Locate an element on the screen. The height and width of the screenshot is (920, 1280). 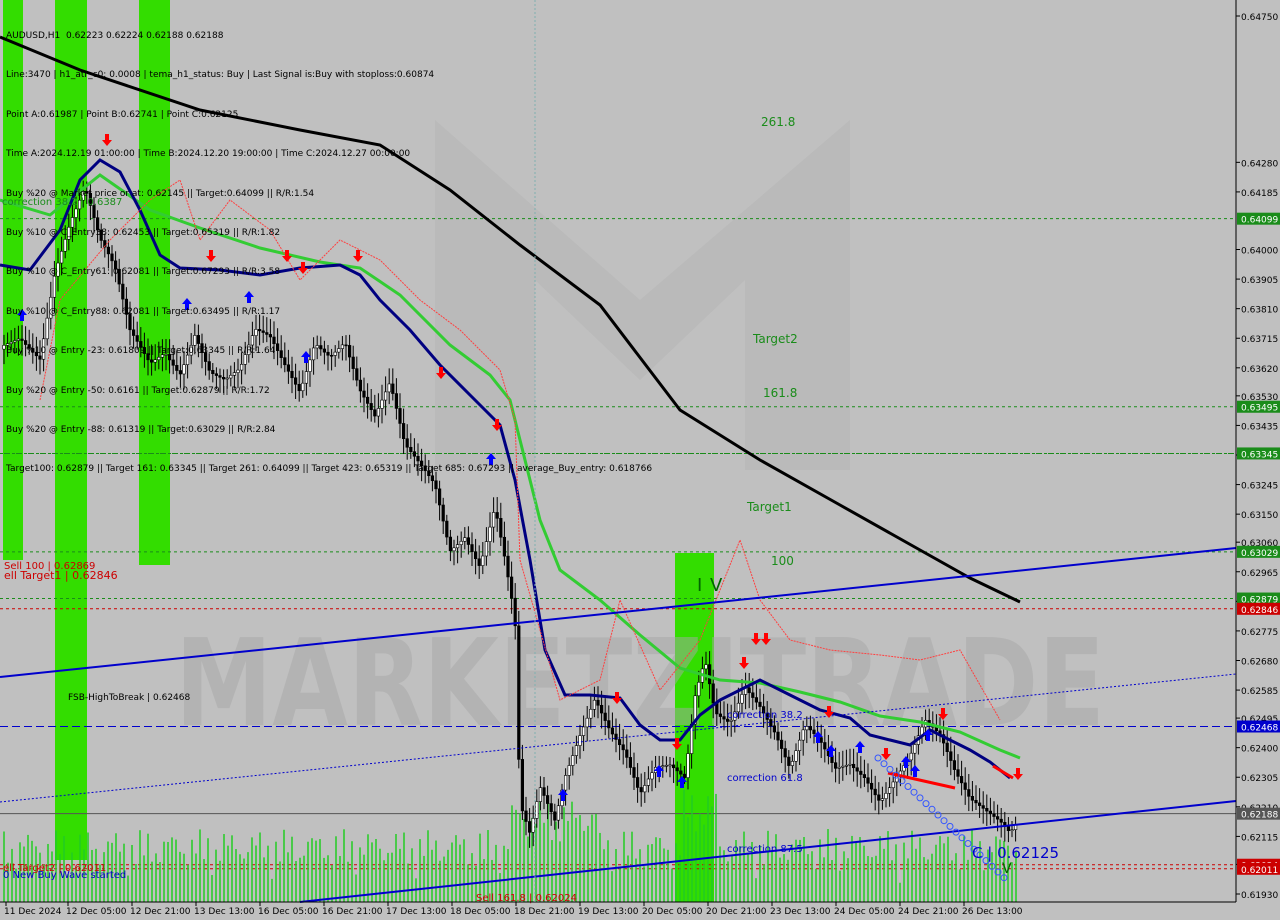
x-tick-label: 24 Dec 21:00 is located at coordinates (928, 912).